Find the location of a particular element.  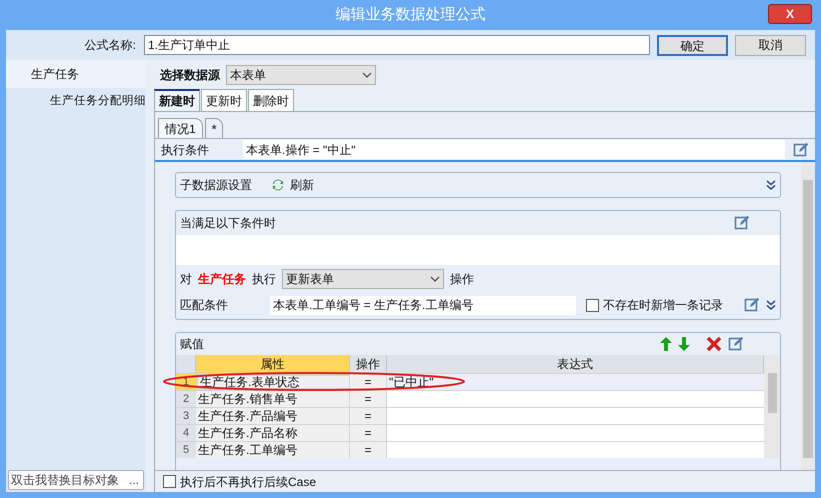

action-select: 更新表单 is located at coordinates (363, 279).